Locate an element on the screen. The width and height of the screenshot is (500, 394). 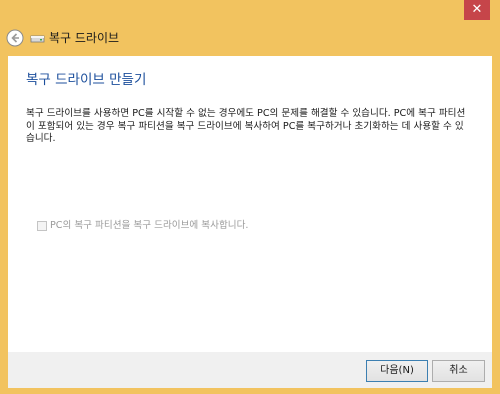
copy-partition-label: PC의 복구 파티션을 복구 드라이브에 복사합니다. is located at coordinates (149, 225).